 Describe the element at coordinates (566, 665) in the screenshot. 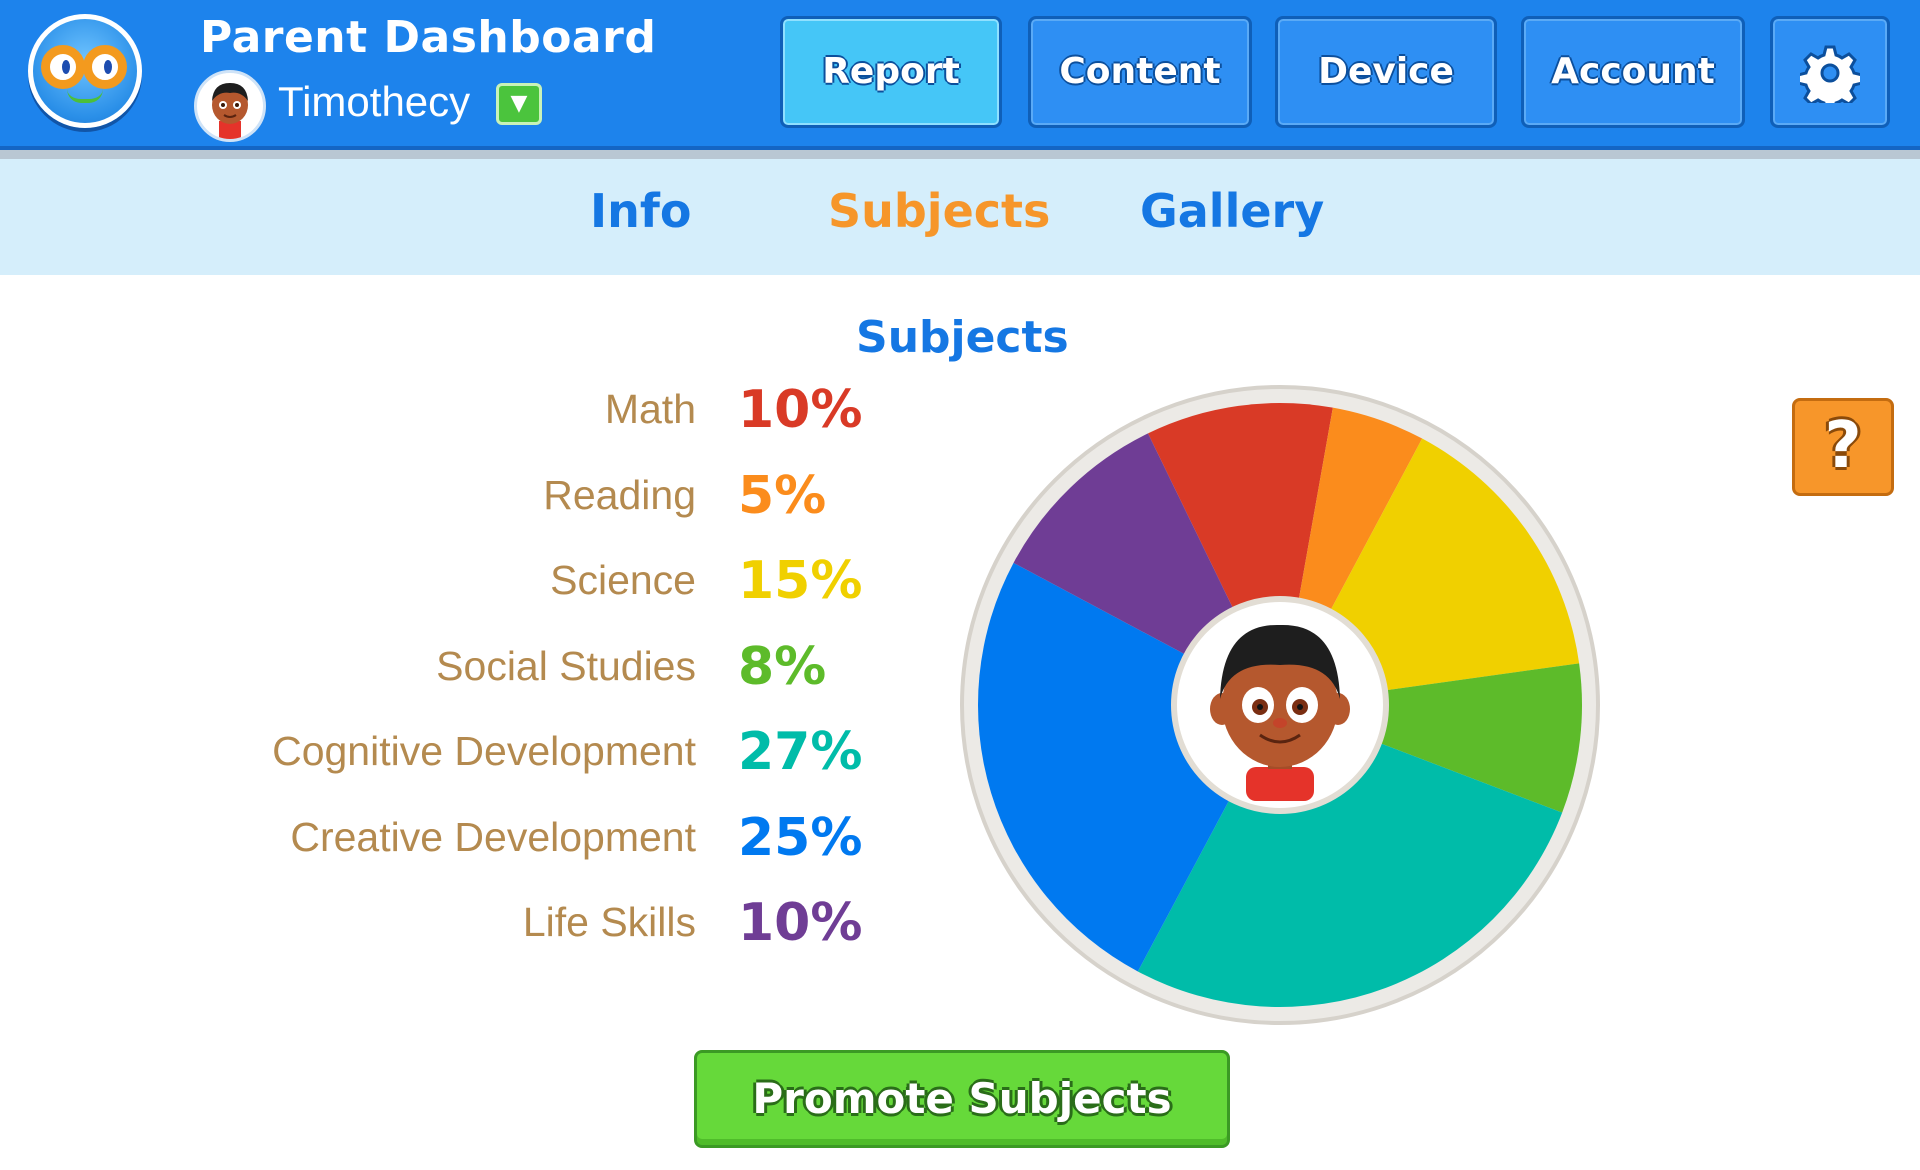

I see `legend-label: Social Studies` at that location.